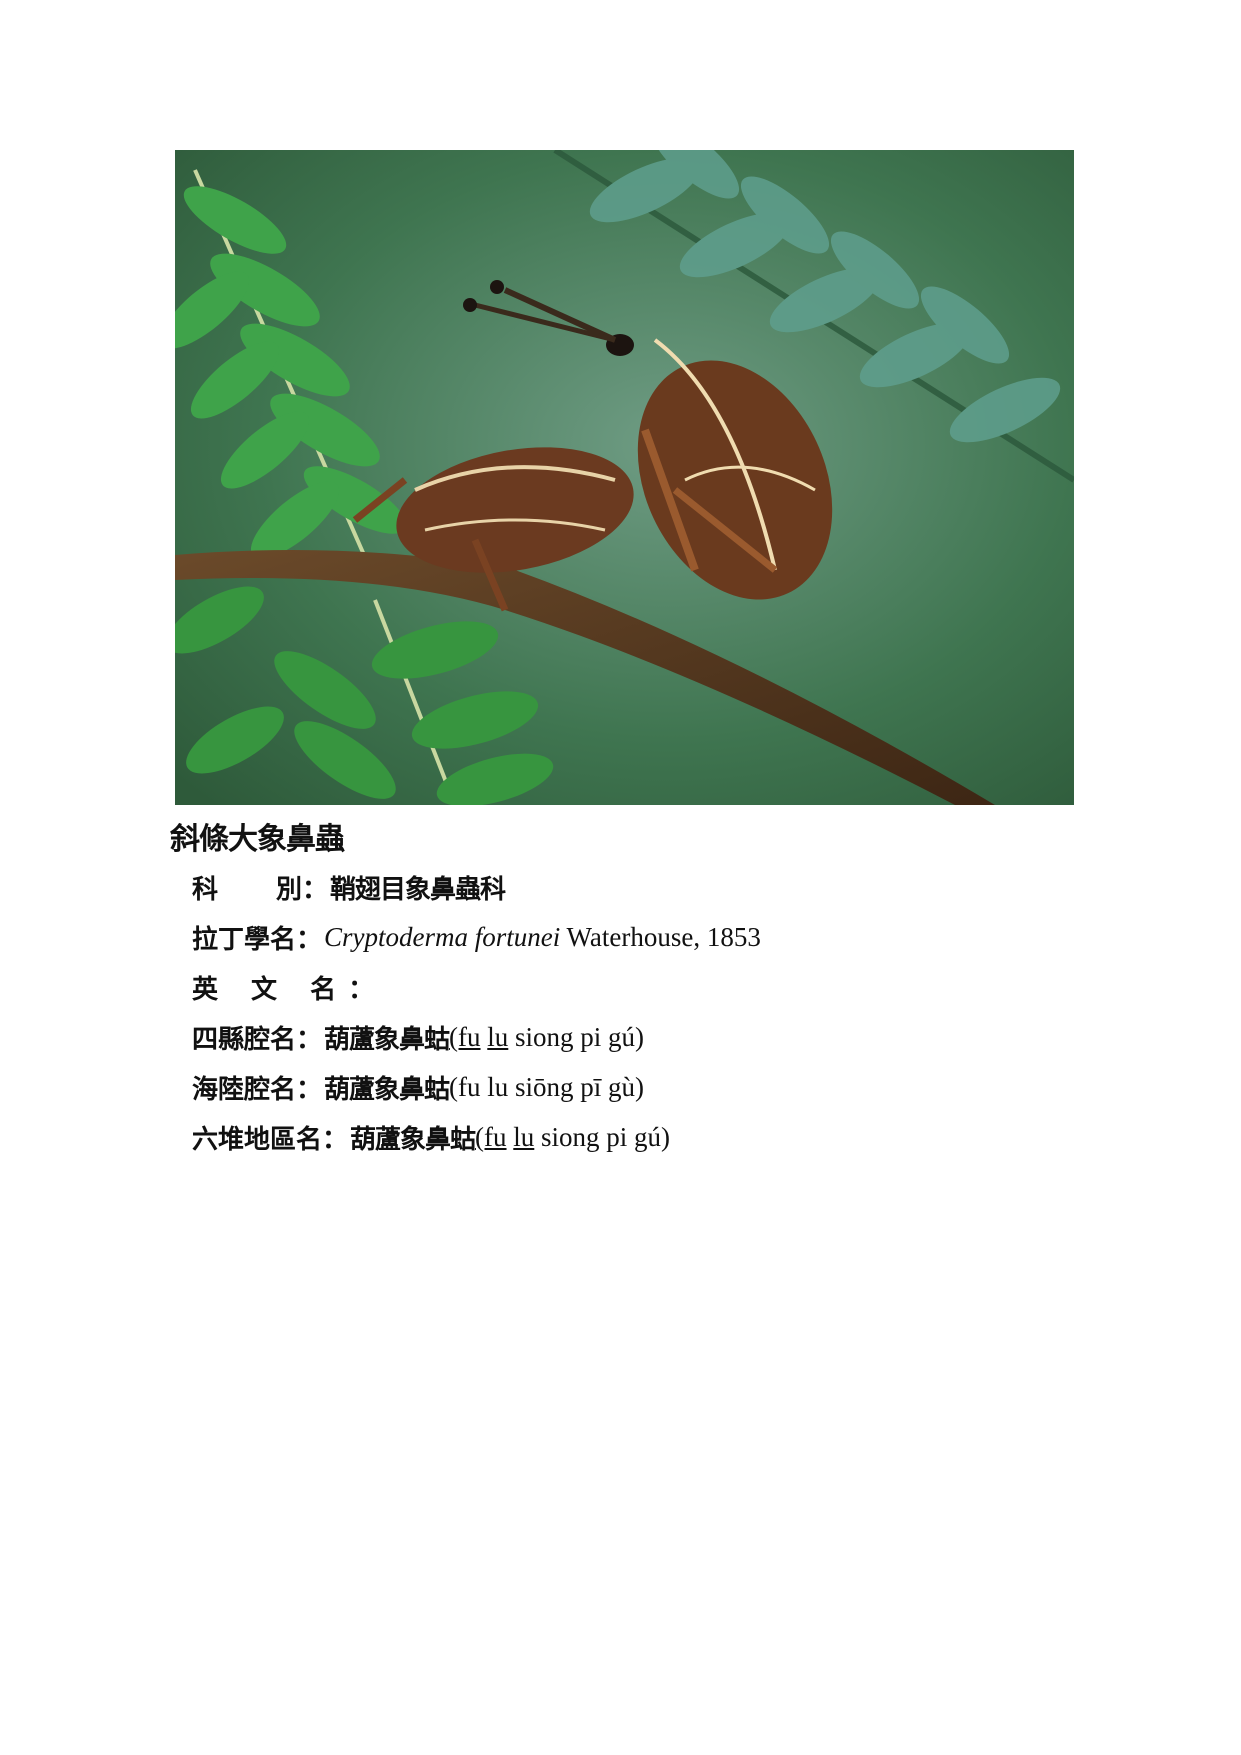 The height and width of the screenshot is (1755, 1241). I want to click on liudui-roman-4: siong pi gú), so click(602, 1136).